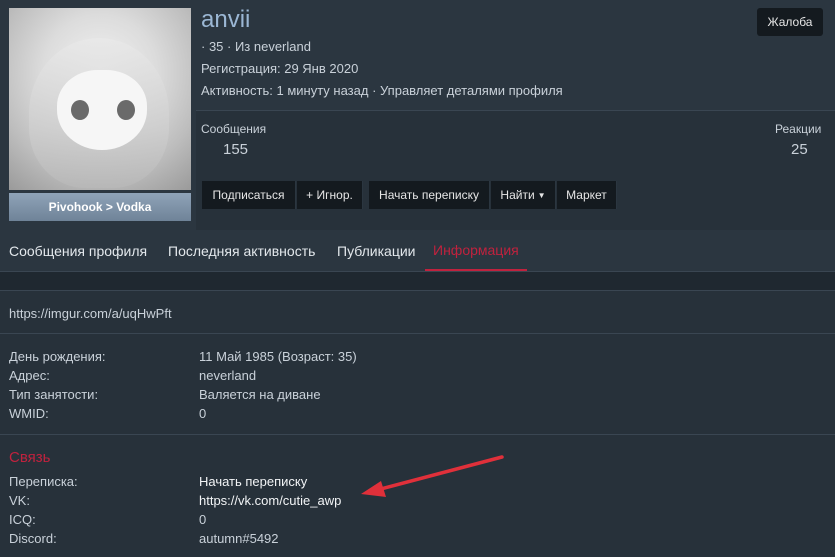  I want to click on vk-label: VK:, so click(19, 500).